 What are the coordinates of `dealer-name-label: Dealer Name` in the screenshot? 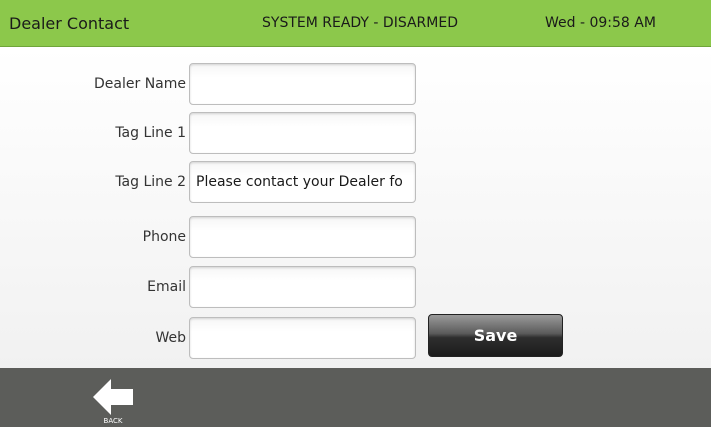 It's located at (140, 84).